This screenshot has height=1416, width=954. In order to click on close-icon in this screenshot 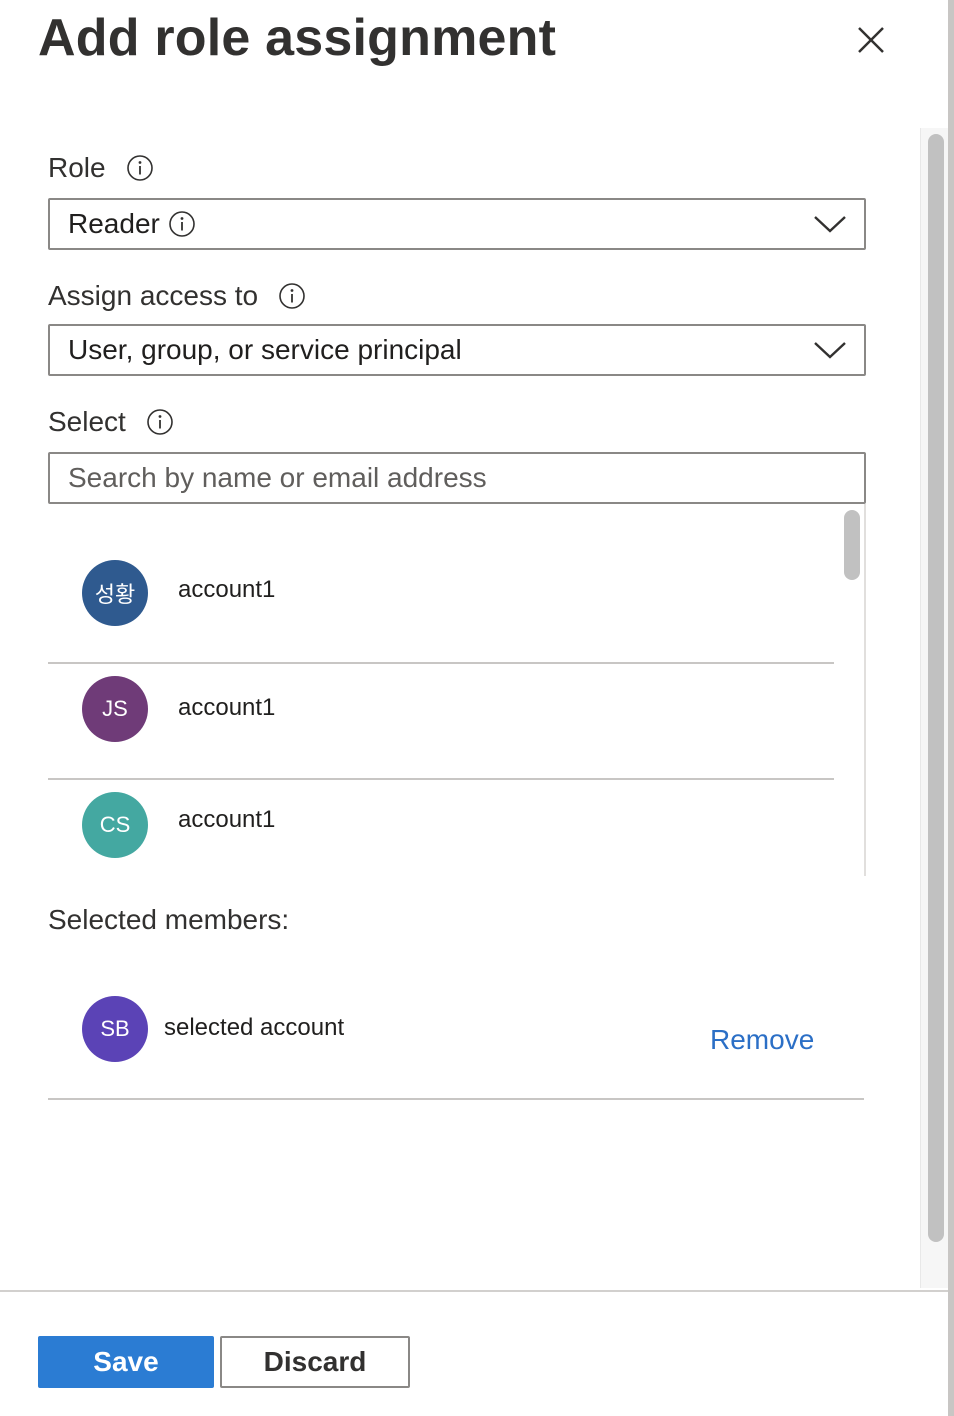, I will do `click(871, 40)`.